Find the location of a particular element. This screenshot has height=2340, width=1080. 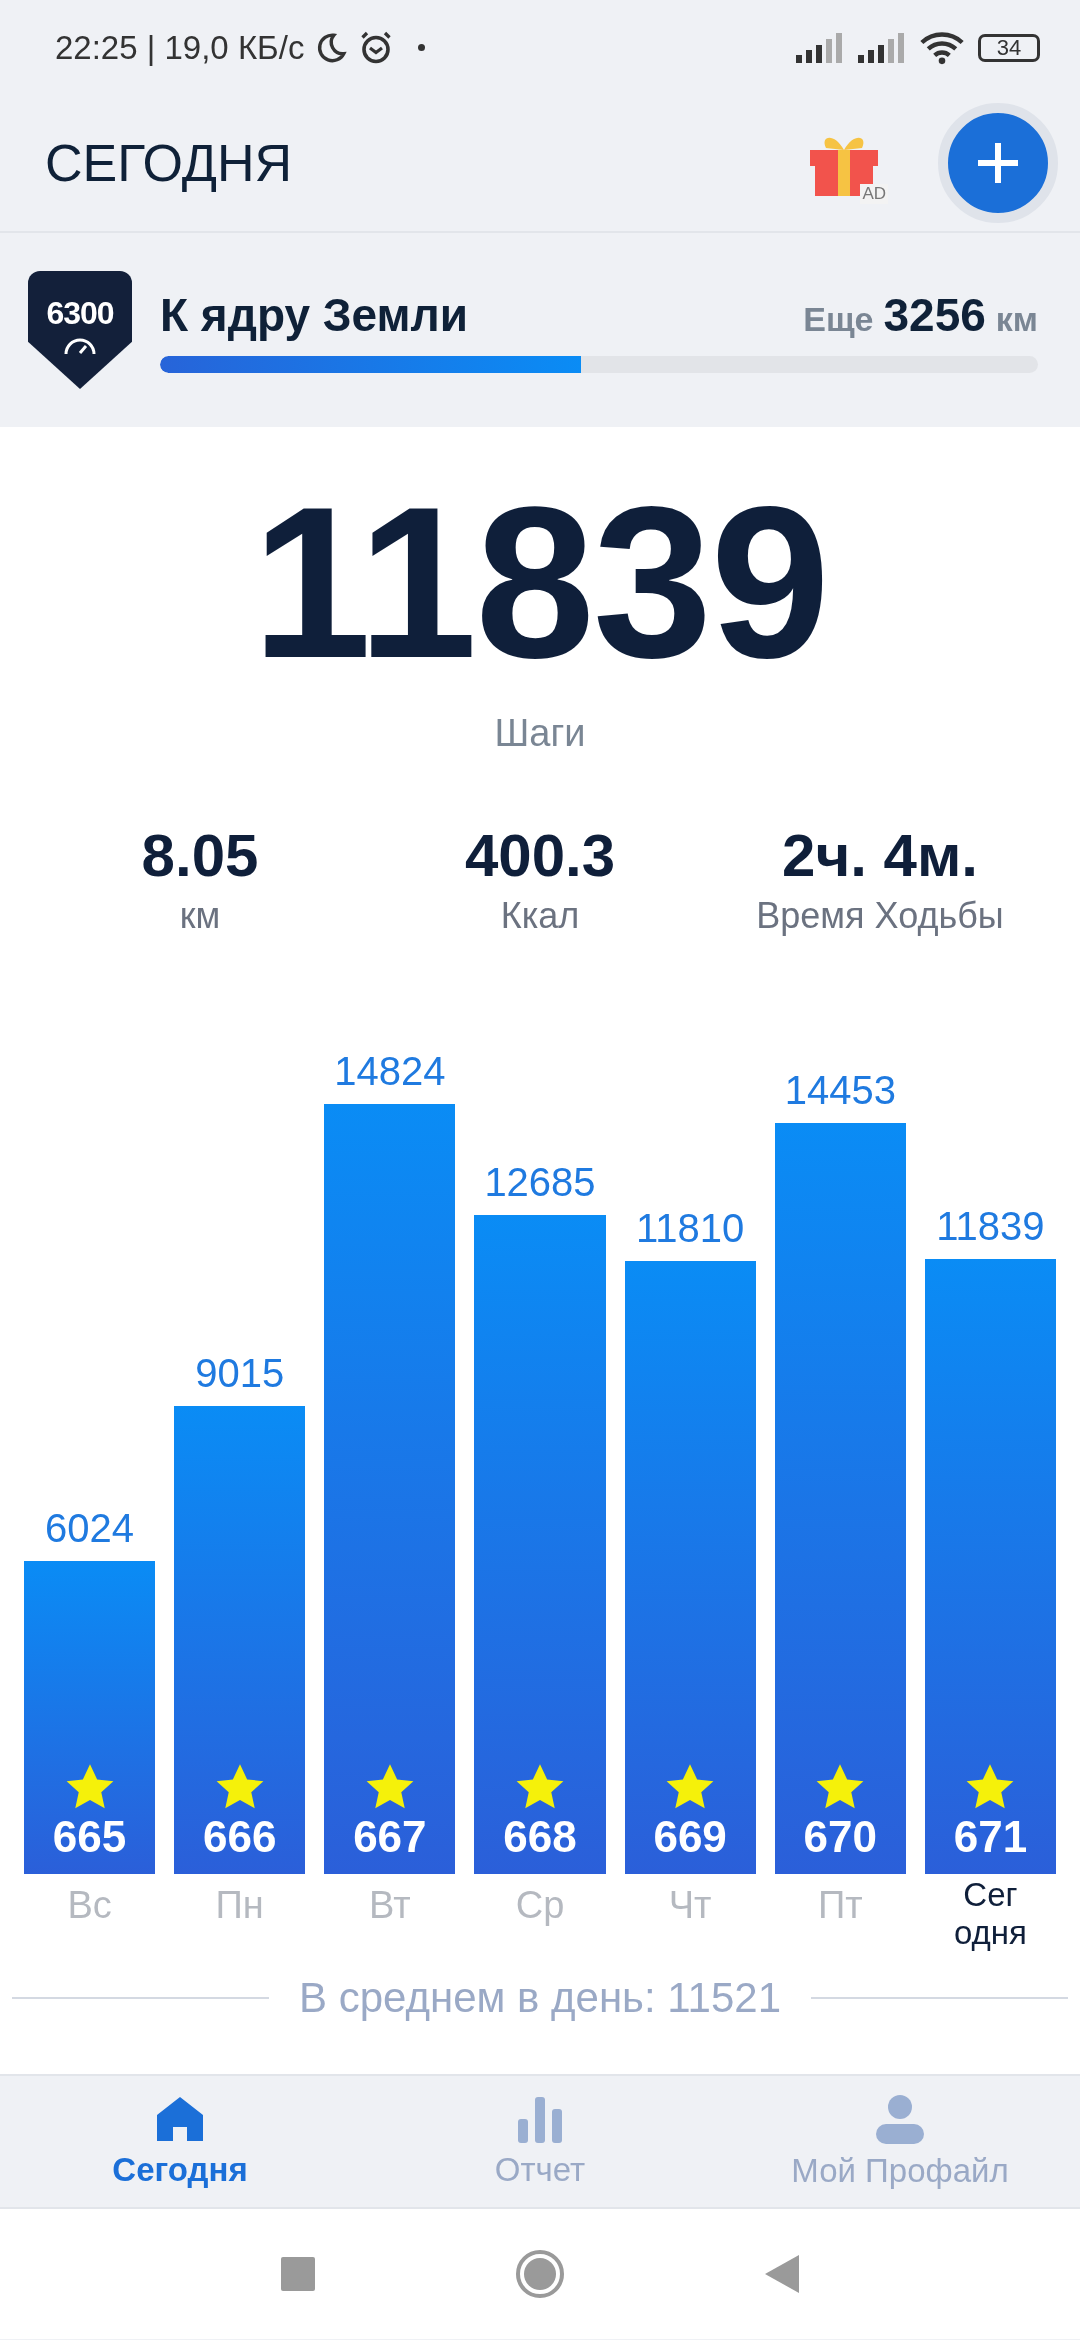

dot-icon is located at coordinates (422, 47).